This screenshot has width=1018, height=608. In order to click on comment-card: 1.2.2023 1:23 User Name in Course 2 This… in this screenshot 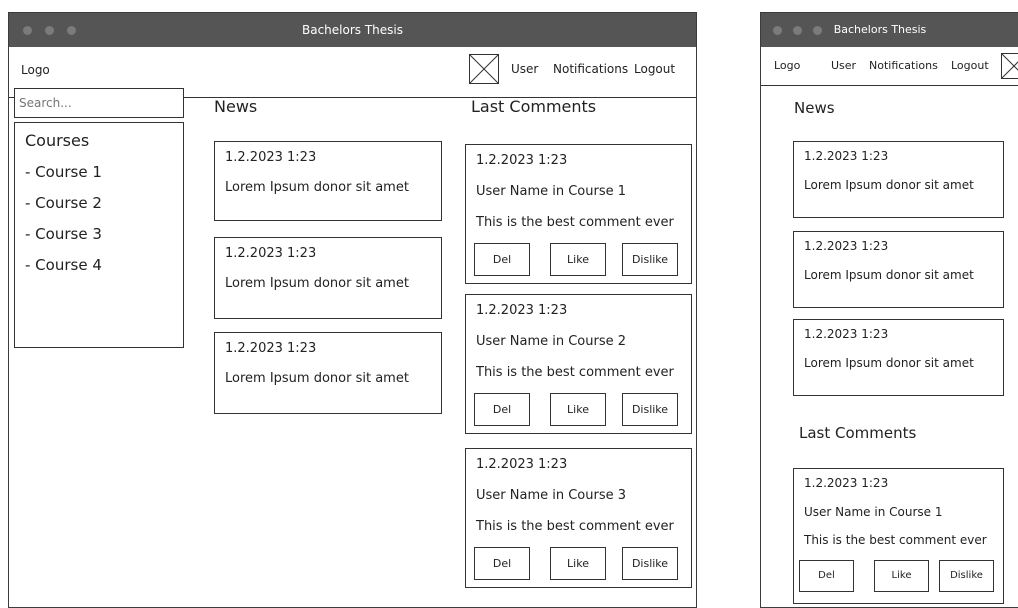, I will do `click(578, 364)`.